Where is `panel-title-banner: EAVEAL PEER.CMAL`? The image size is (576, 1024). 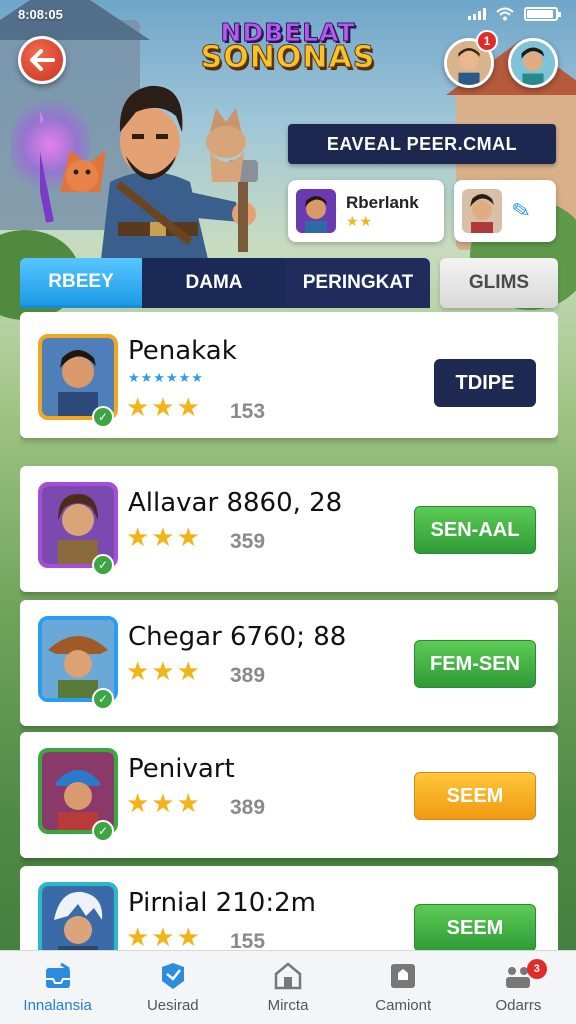 panel-title-banner: EAVEAL PEER.CMAL is located at coordinates (422, 144).